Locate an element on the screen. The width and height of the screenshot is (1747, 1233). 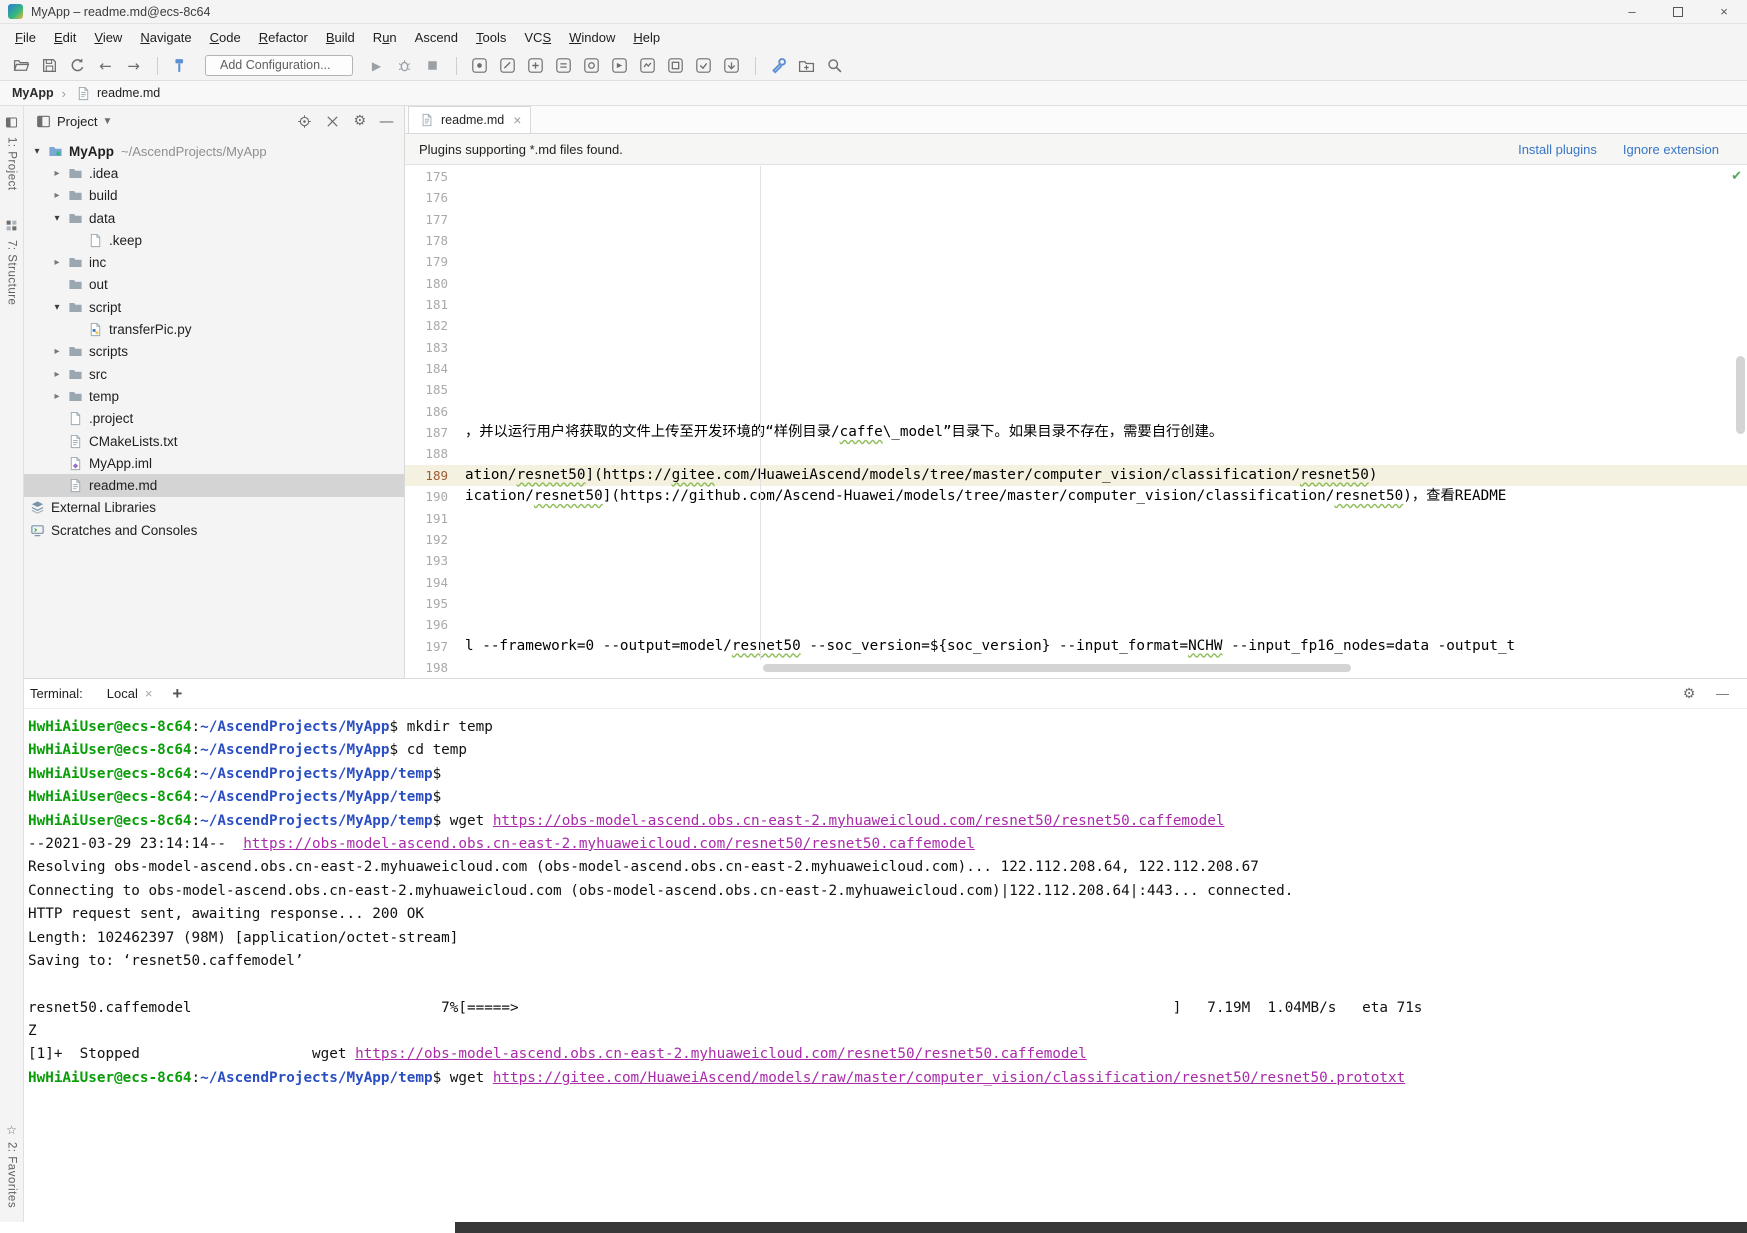
forward-icon: → is located at coordinates (133, 65).